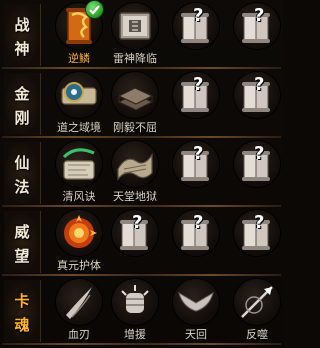 This screenshot has width=320, height=348. Describe the element at coordinates (79, 35) in the screenshot. I see `skill-slot: 逆鳞` at that location.